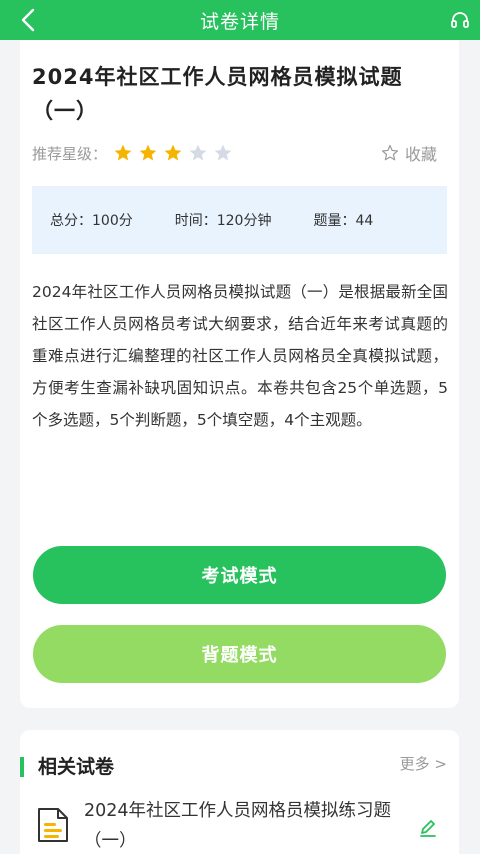  What do you see at coordinates (238, 826) in the screenshot?
I see `related-item-title: 2024年社区工作人员网格员模拟练习题（一）` at bounding box center [238, 826].